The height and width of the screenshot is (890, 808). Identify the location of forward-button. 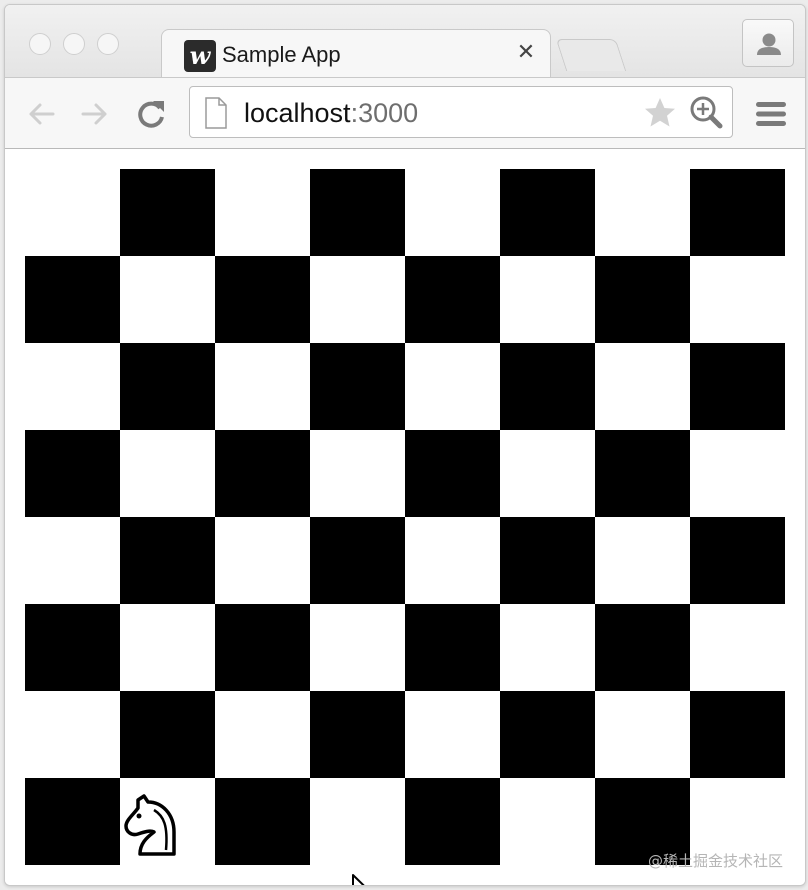
(95, 114).